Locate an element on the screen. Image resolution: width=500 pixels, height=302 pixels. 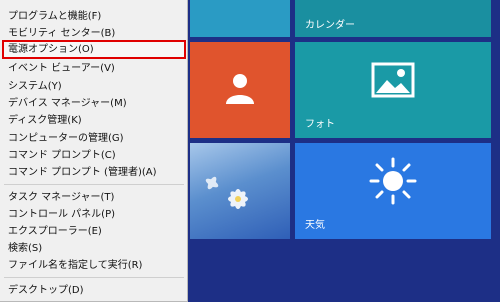
menu-item-search: 検索(S) is located at coordinates (94, 248).